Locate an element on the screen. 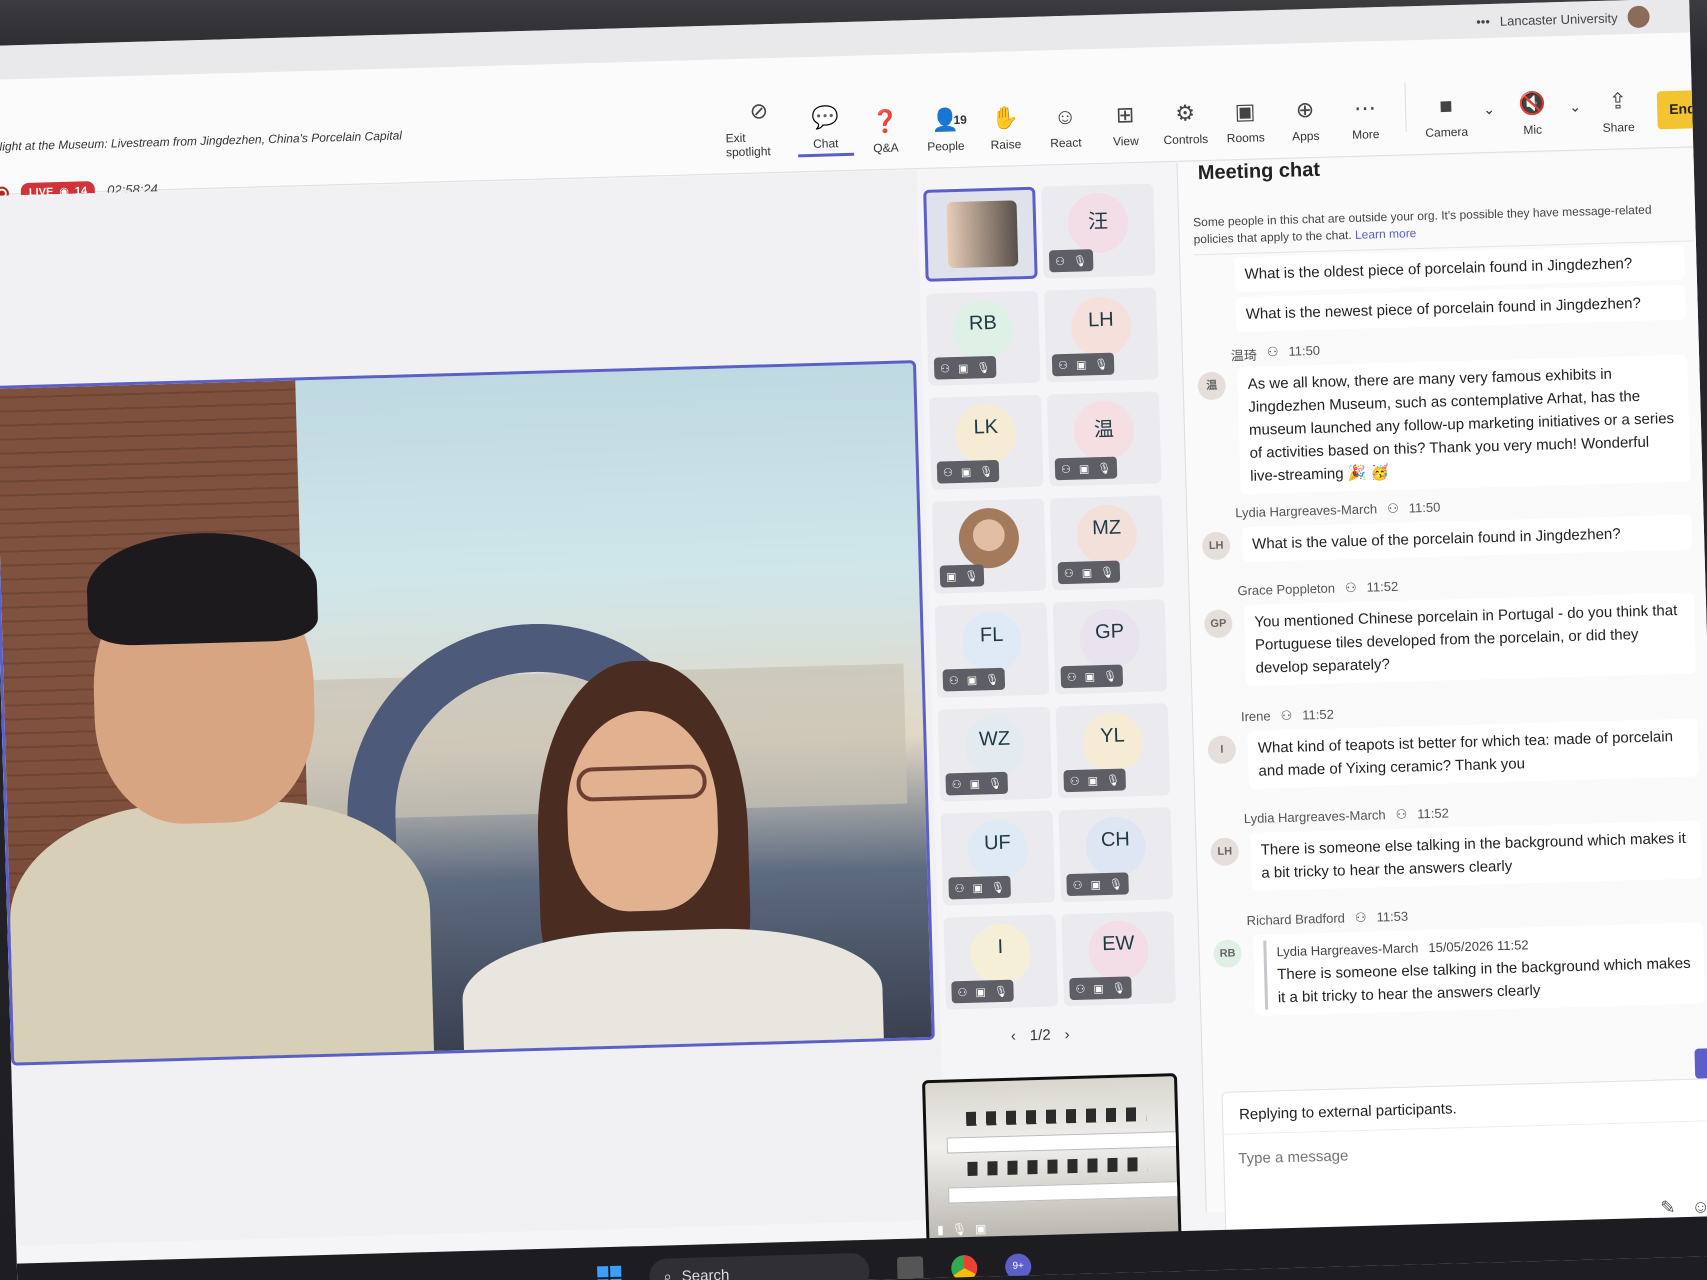  chat-button: 💬 Chat is located at coordinates (825, 130).